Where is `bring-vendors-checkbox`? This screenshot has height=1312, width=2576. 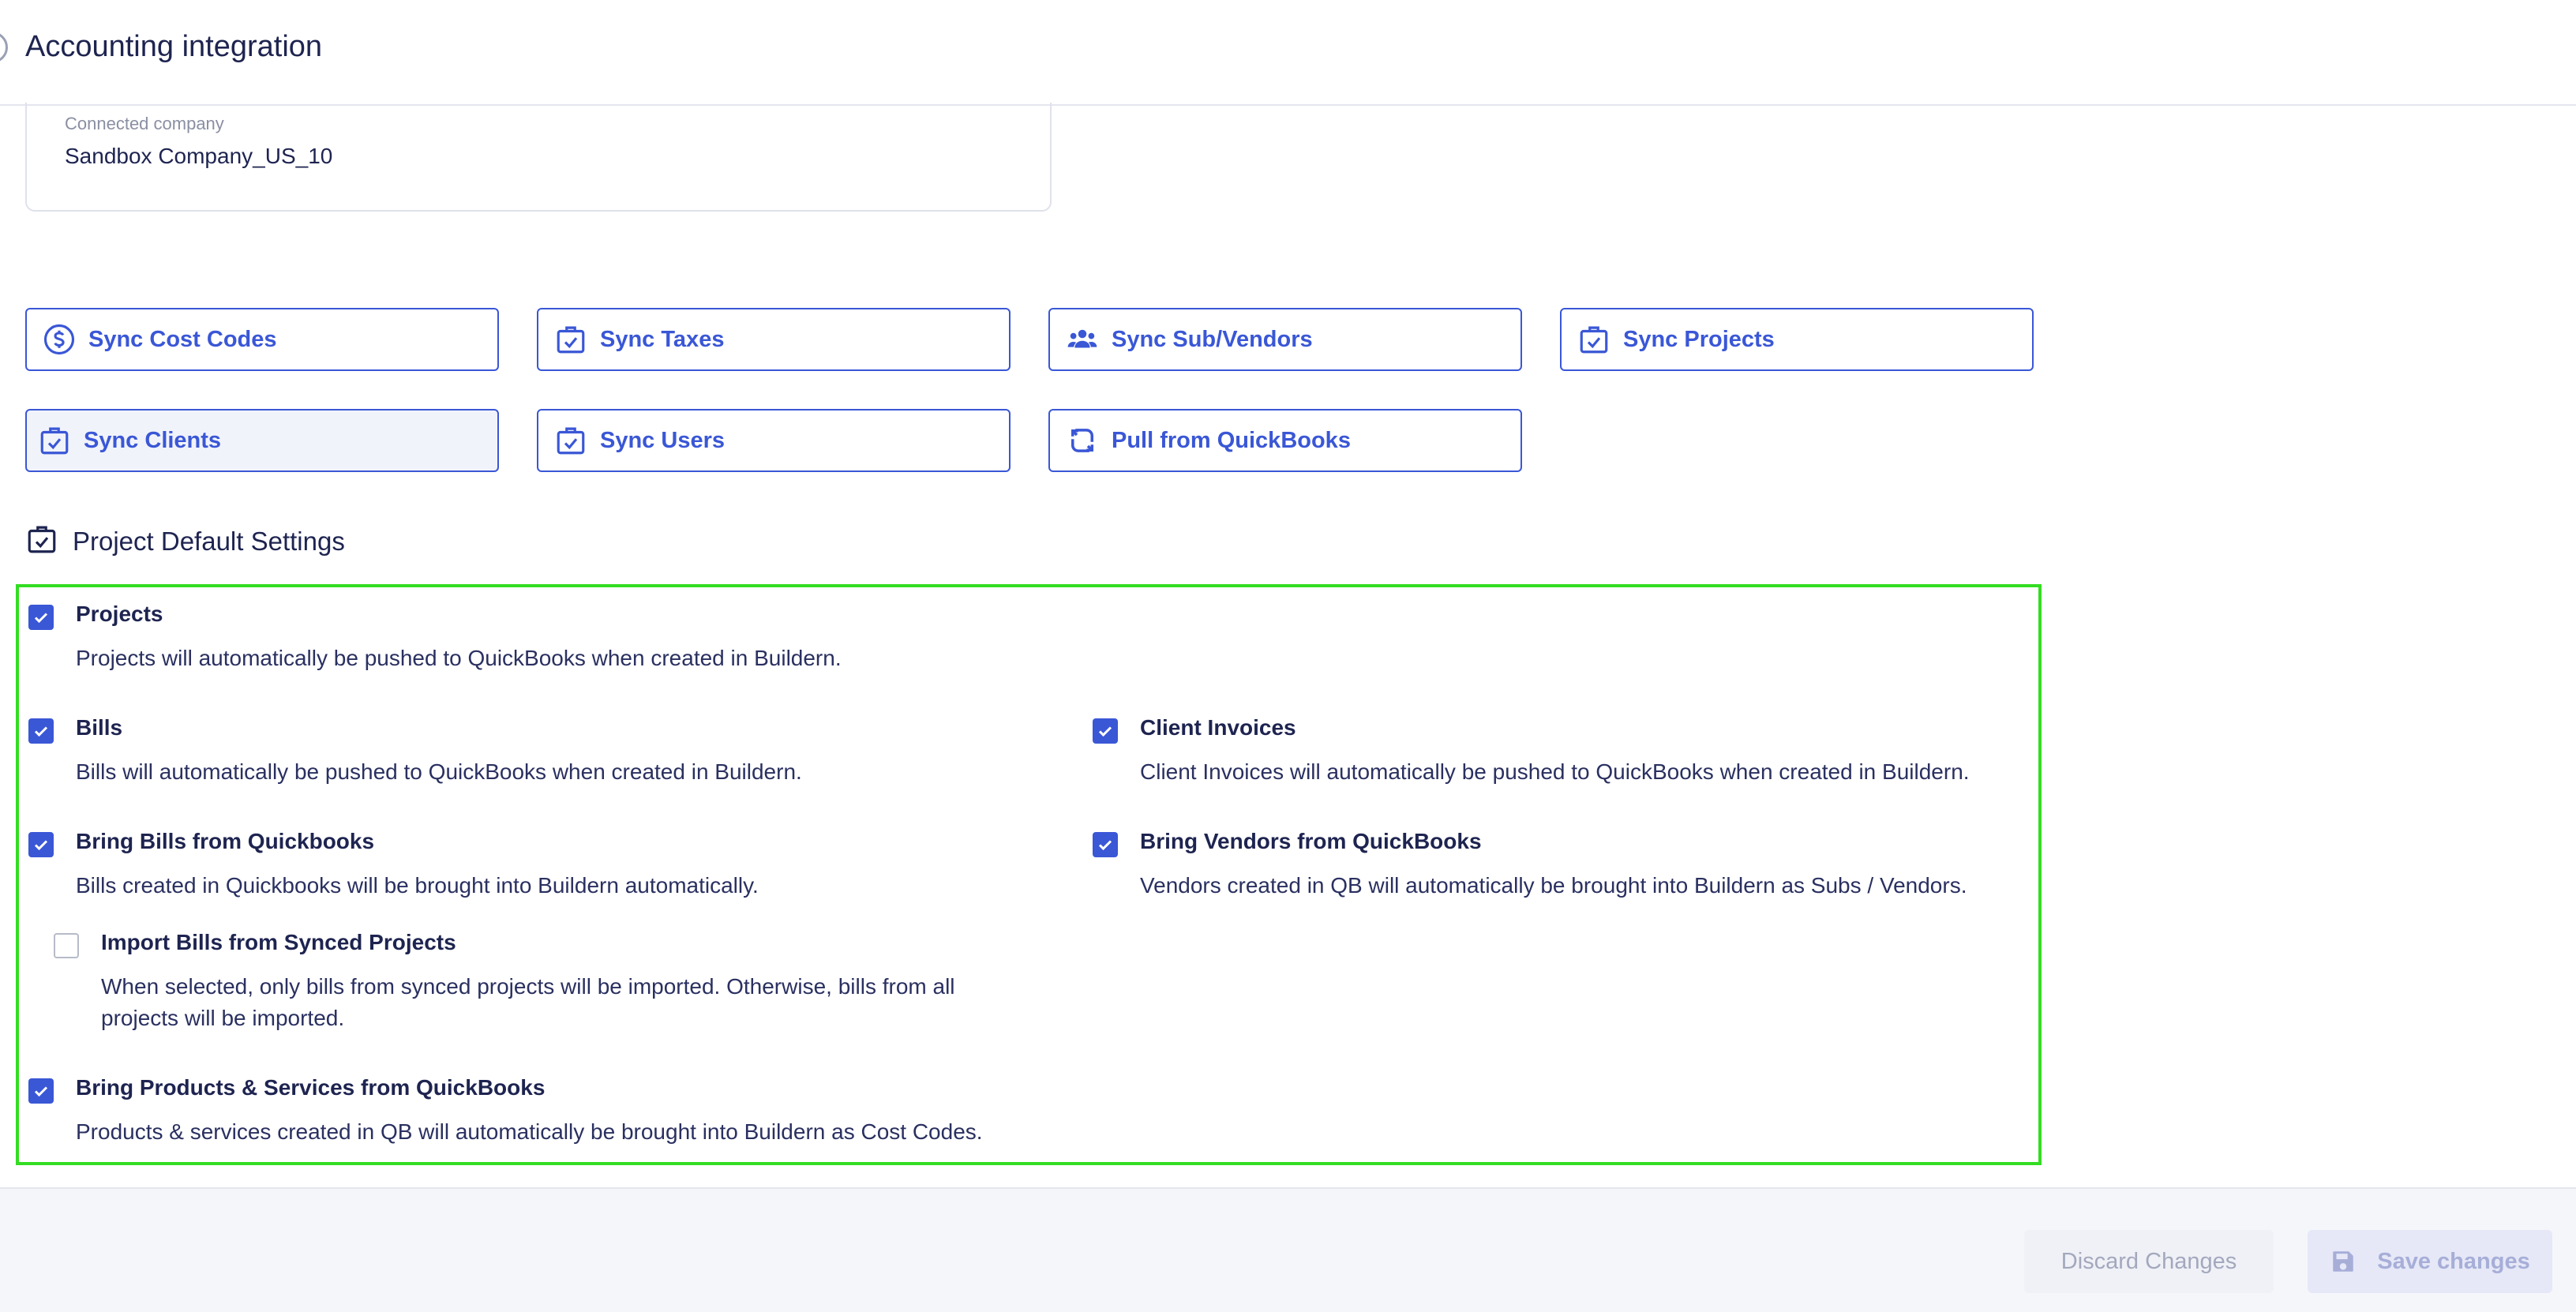 bring-vendors-checkbox is located at coordinates (1105, 845).